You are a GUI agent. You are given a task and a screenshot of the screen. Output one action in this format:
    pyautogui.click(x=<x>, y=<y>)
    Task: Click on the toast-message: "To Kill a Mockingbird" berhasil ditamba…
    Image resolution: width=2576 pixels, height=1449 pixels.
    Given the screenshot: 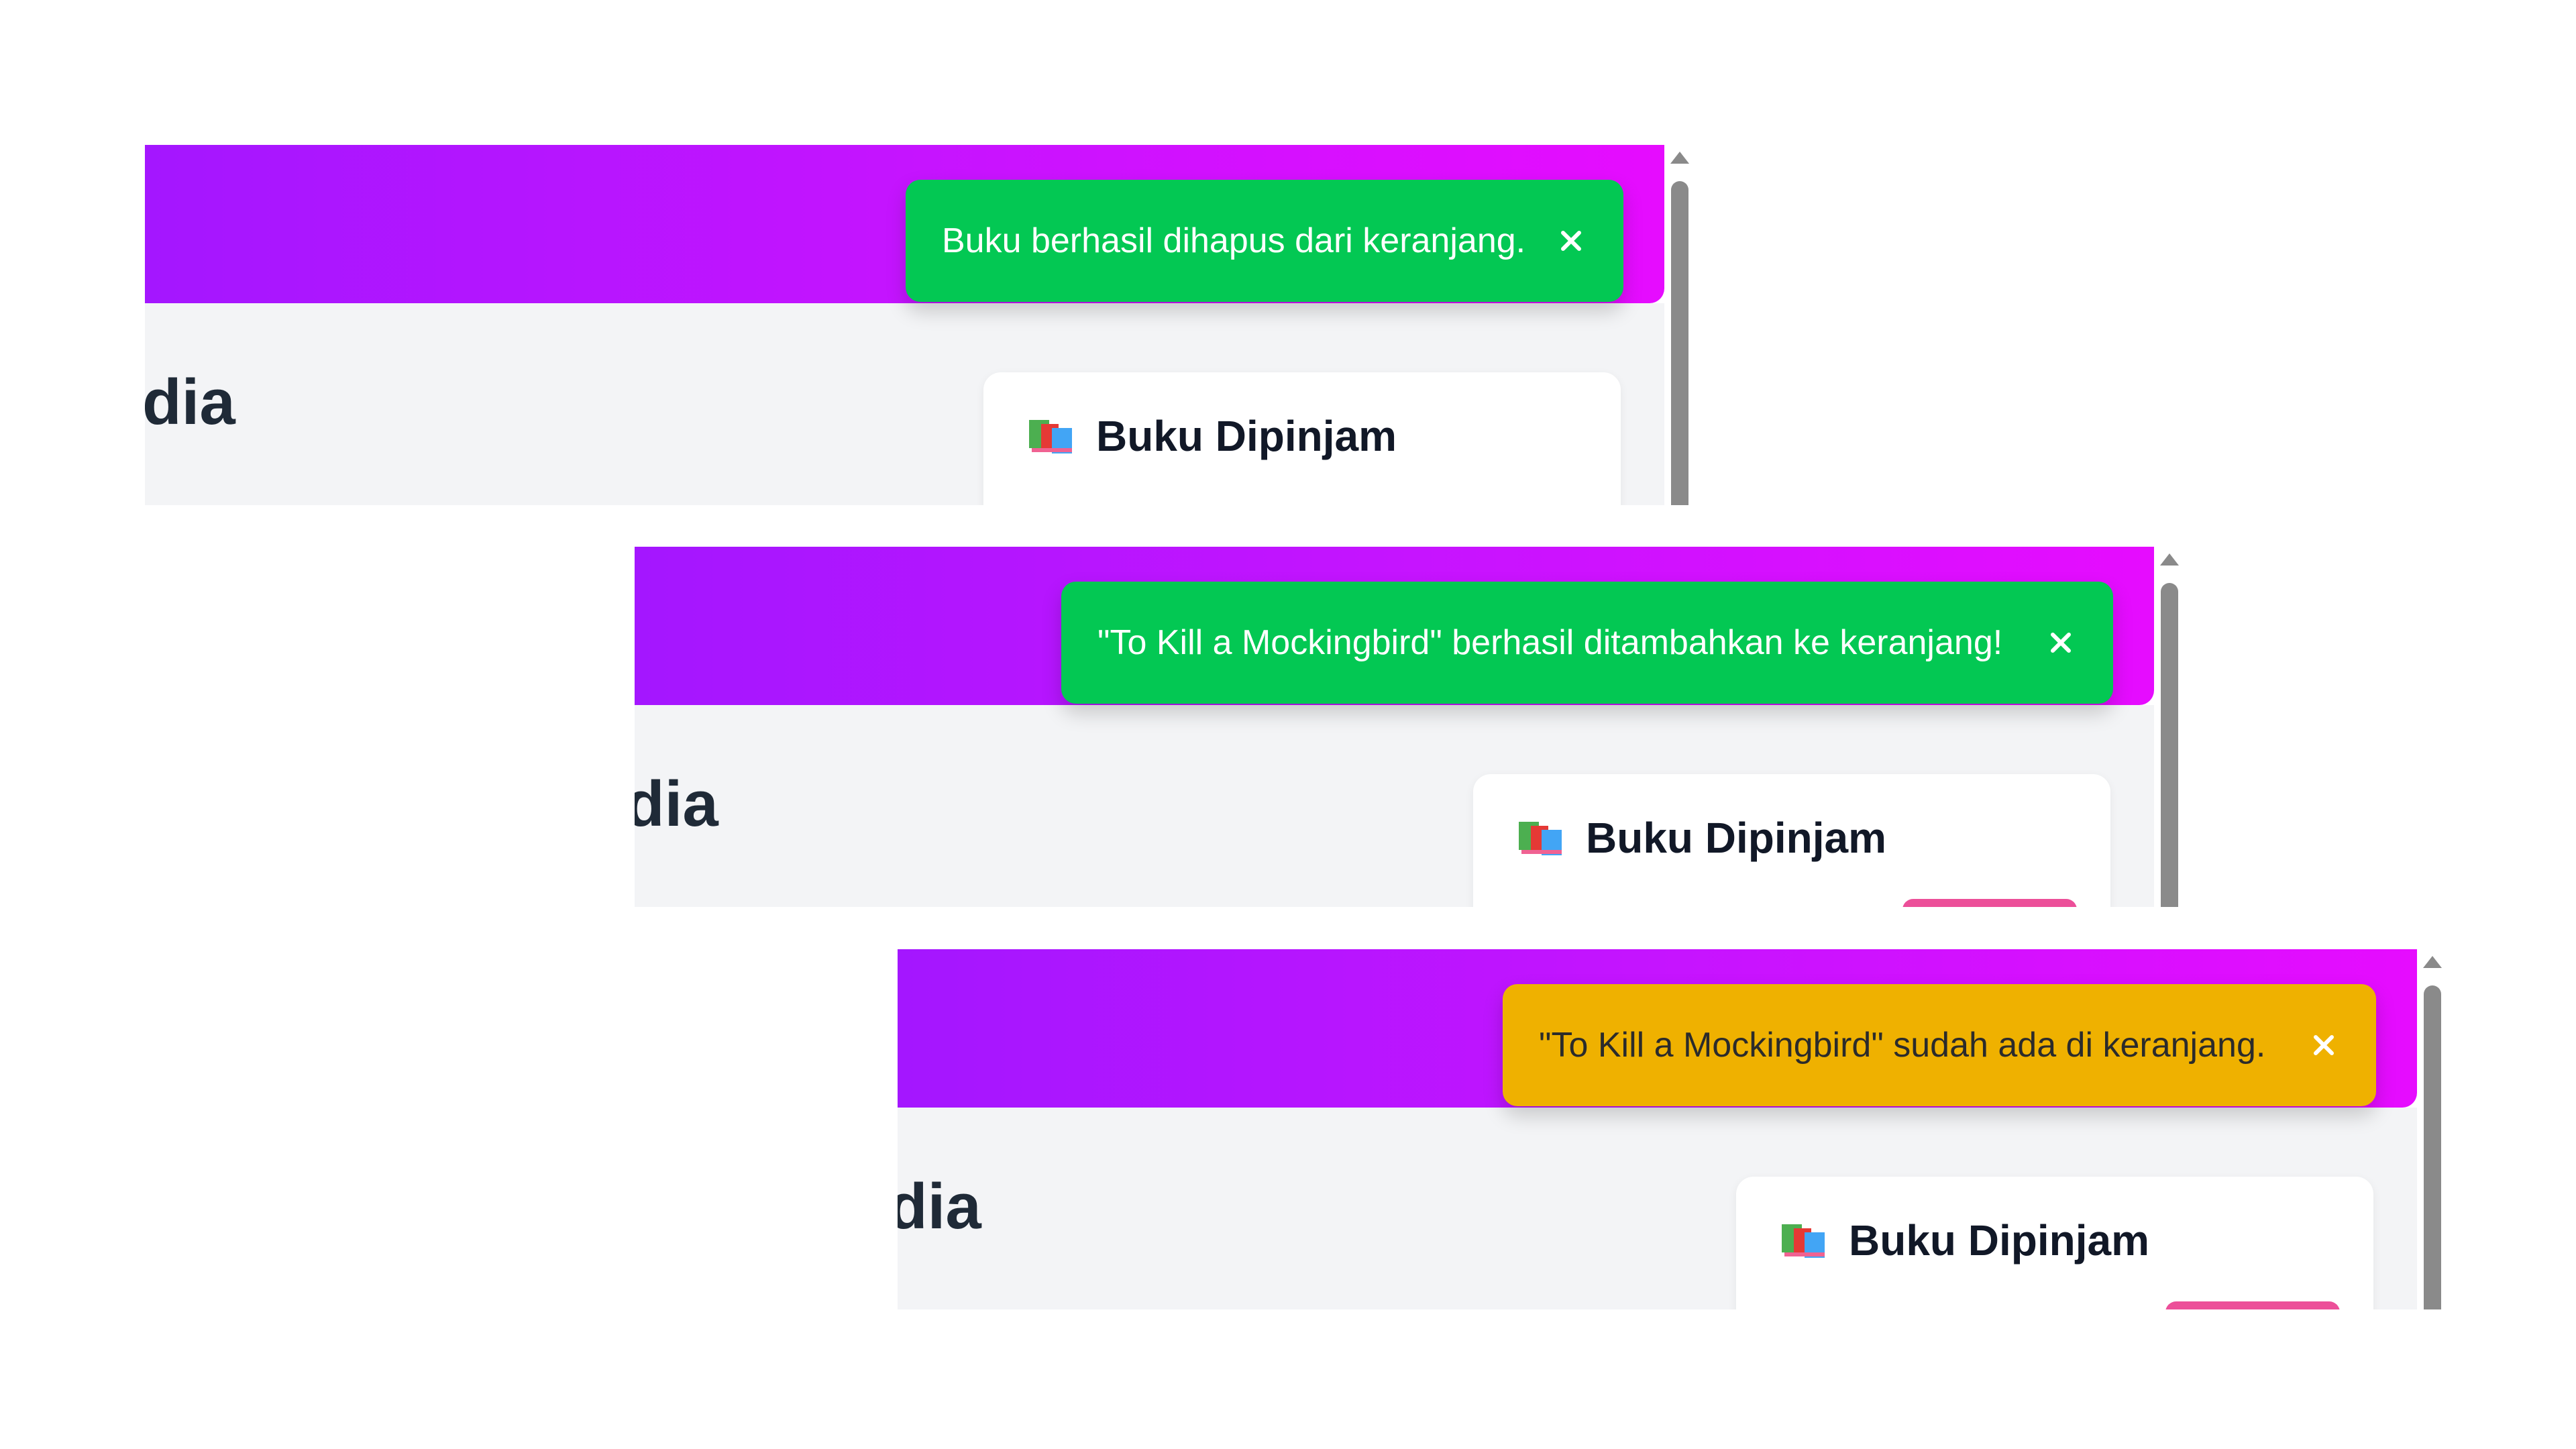 What is the action you would take?
    pyautogui.click(x=1550, y=642)
    